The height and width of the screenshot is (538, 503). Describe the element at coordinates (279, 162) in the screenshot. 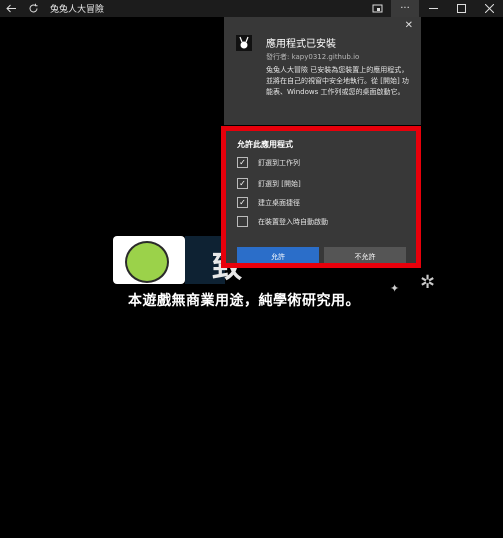

I see `option-label: 釘選到工作列` at that location.